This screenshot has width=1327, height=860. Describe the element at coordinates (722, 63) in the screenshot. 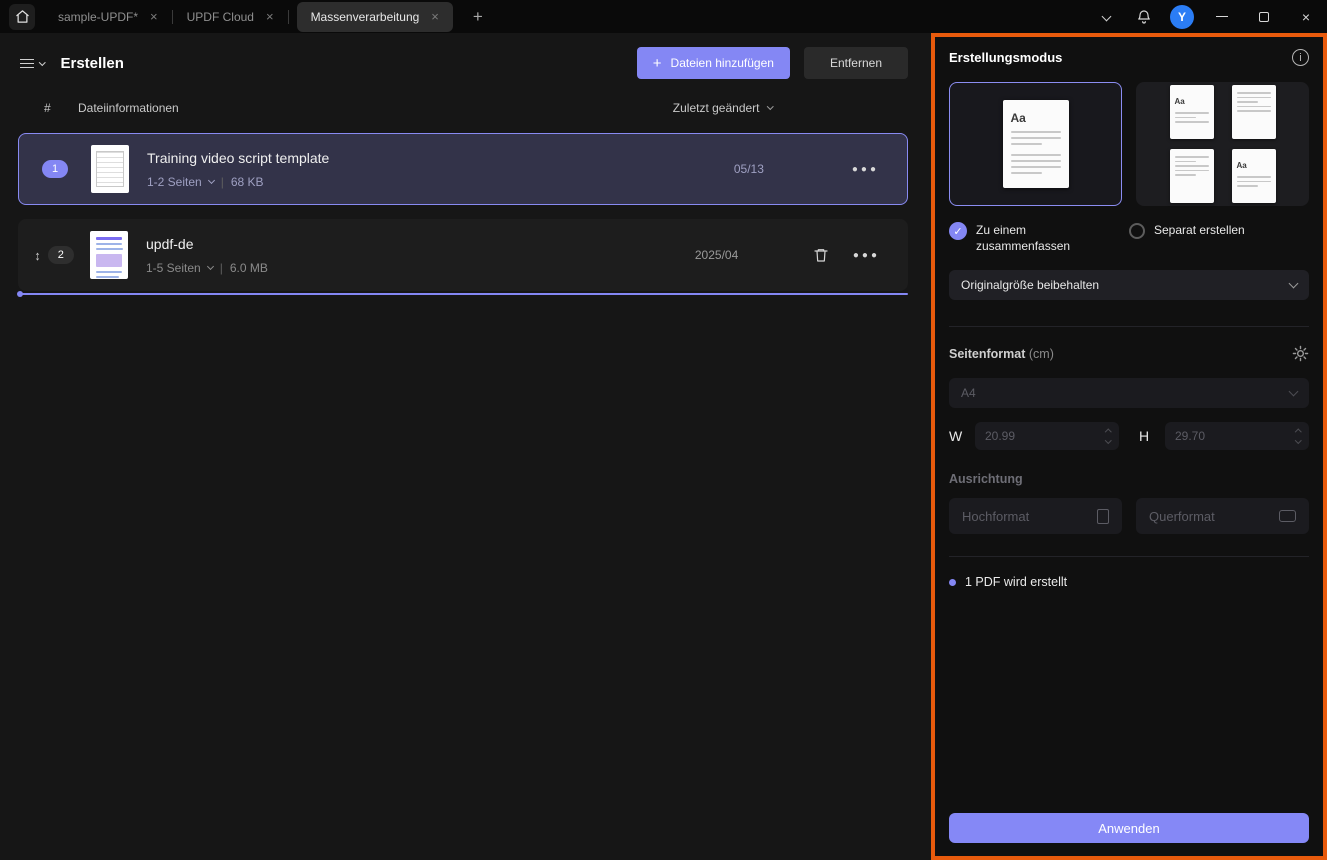

I see `add-files-label: Dateien hinzufügen` at that location.